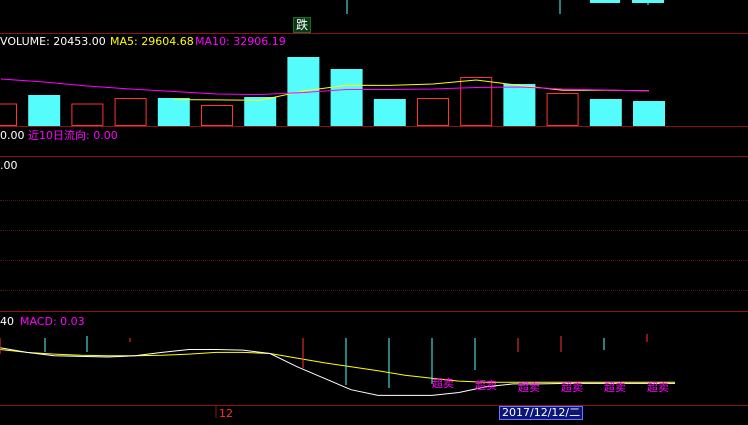 The image size is (748, 425). Describe the element at coordinates (9, 165) in the screenshot. I see `empty-pane-value: .00` at that location.